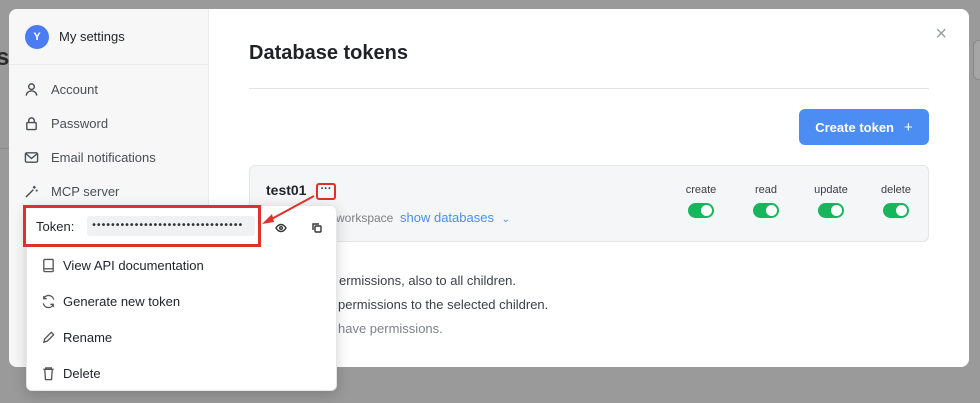 Image resolution: width=980 pixels, height=403 pixels. What do you see at coordinates (48, 373) in the screenshot?
I see `trash-icon` at bounding box center [48, 373].